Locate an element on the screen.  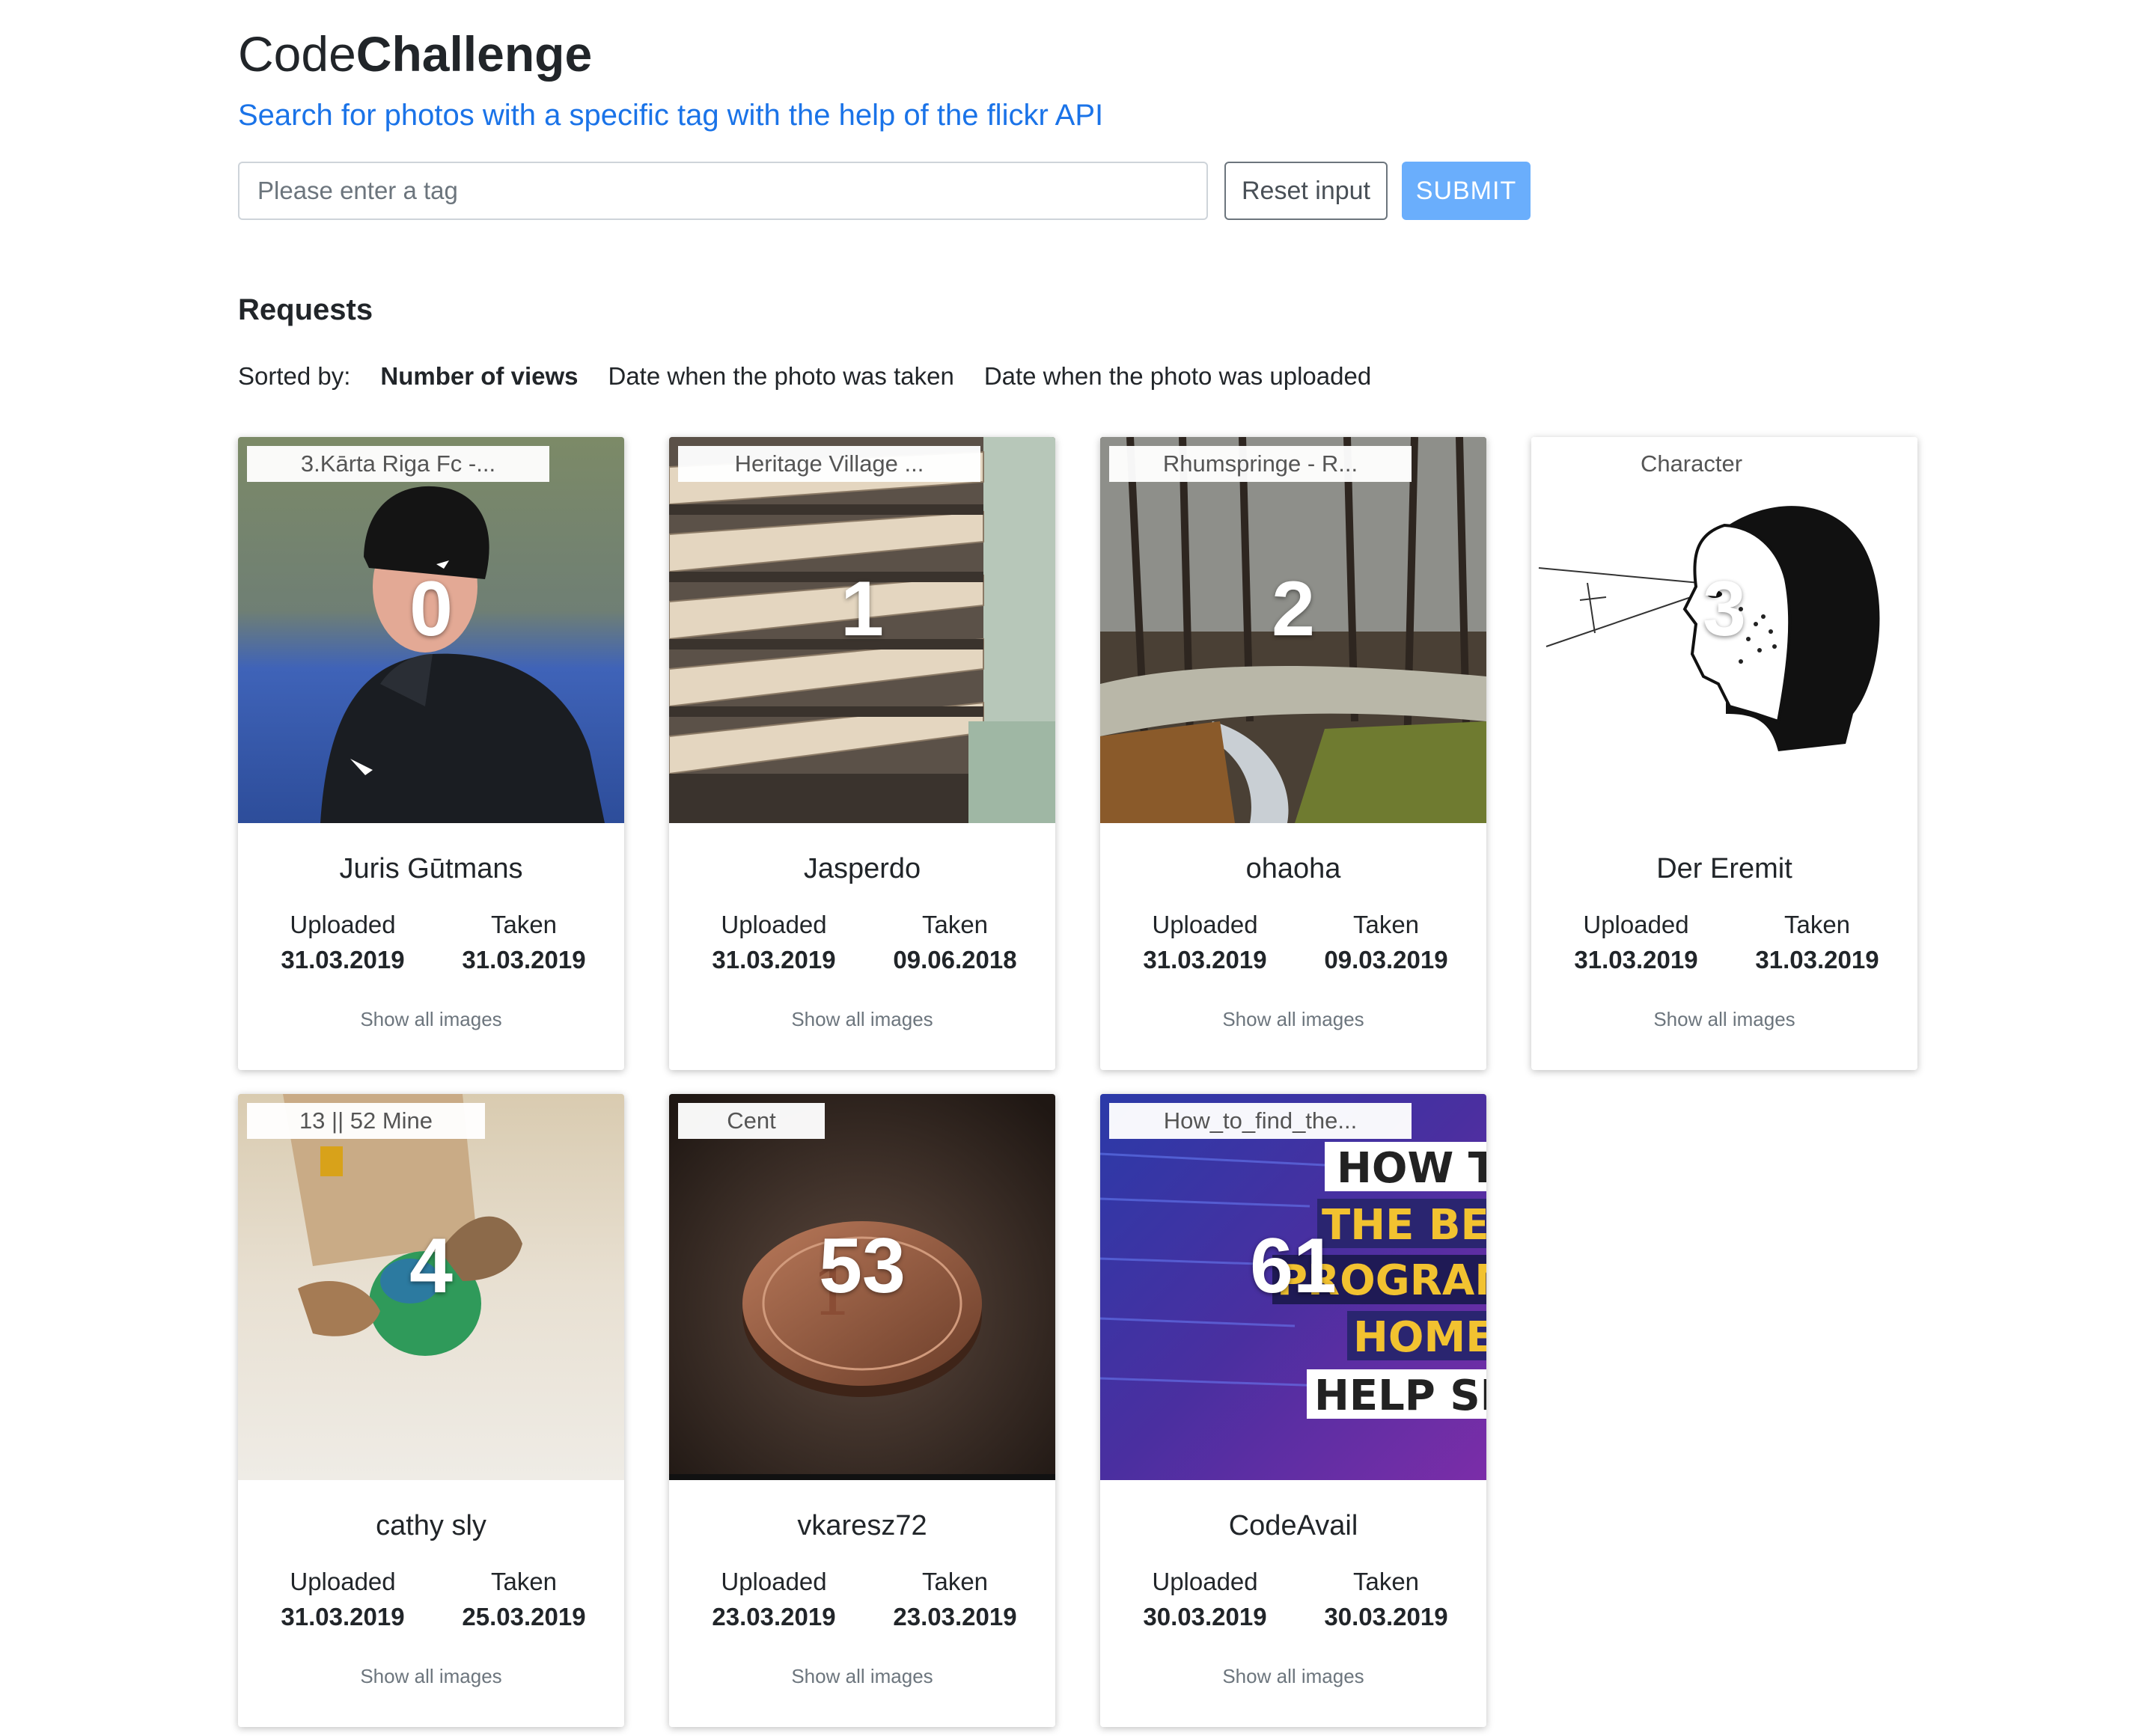
photo-title-badge: Cent is located at coordinates (751, 1121).